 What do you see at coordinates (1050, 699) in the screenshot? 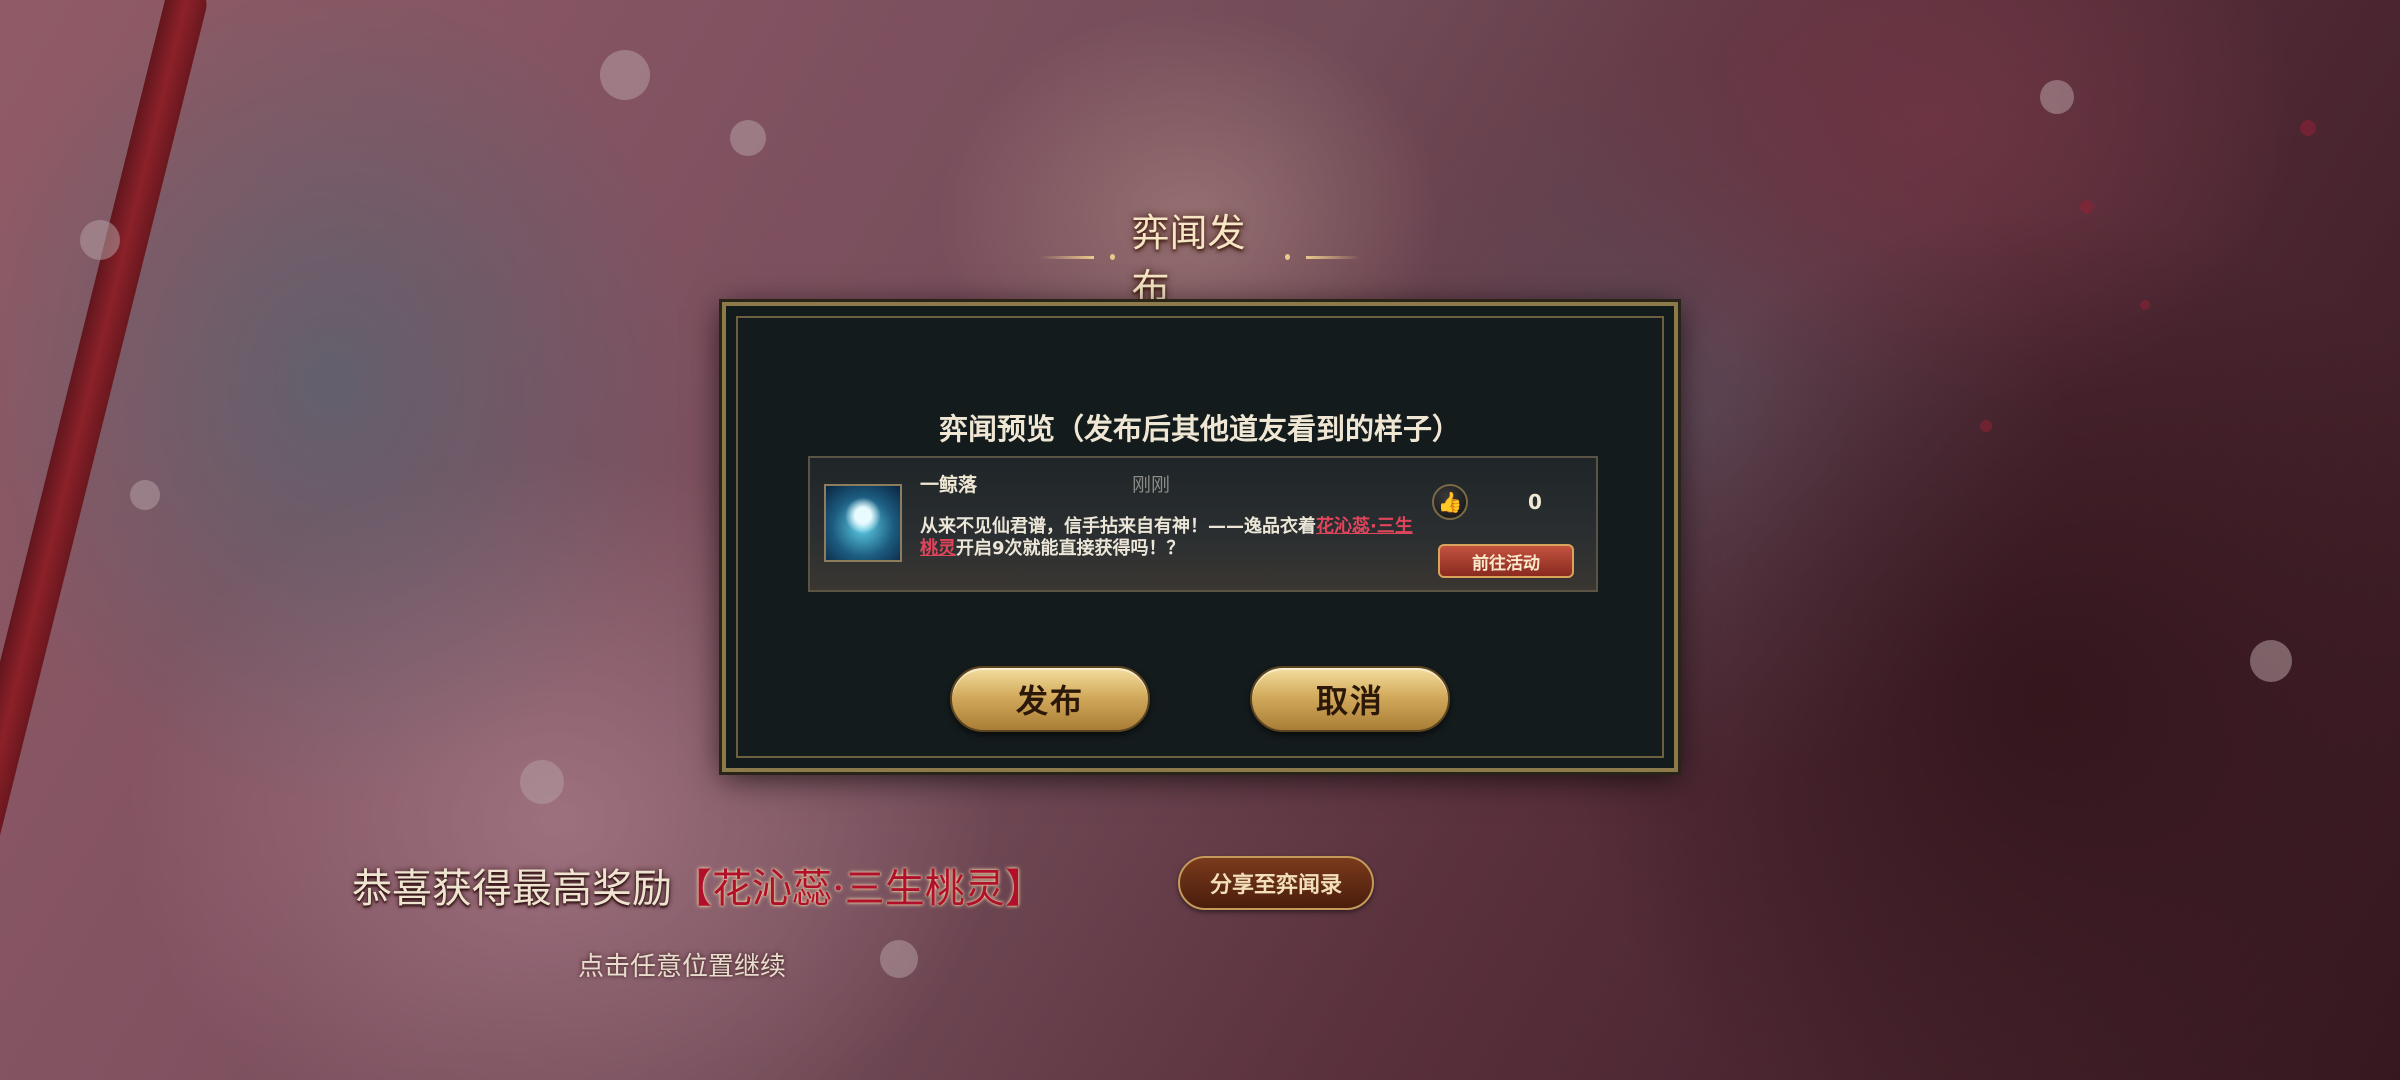
I see `publish-button: 发布` at bounding box center [1050, 699].